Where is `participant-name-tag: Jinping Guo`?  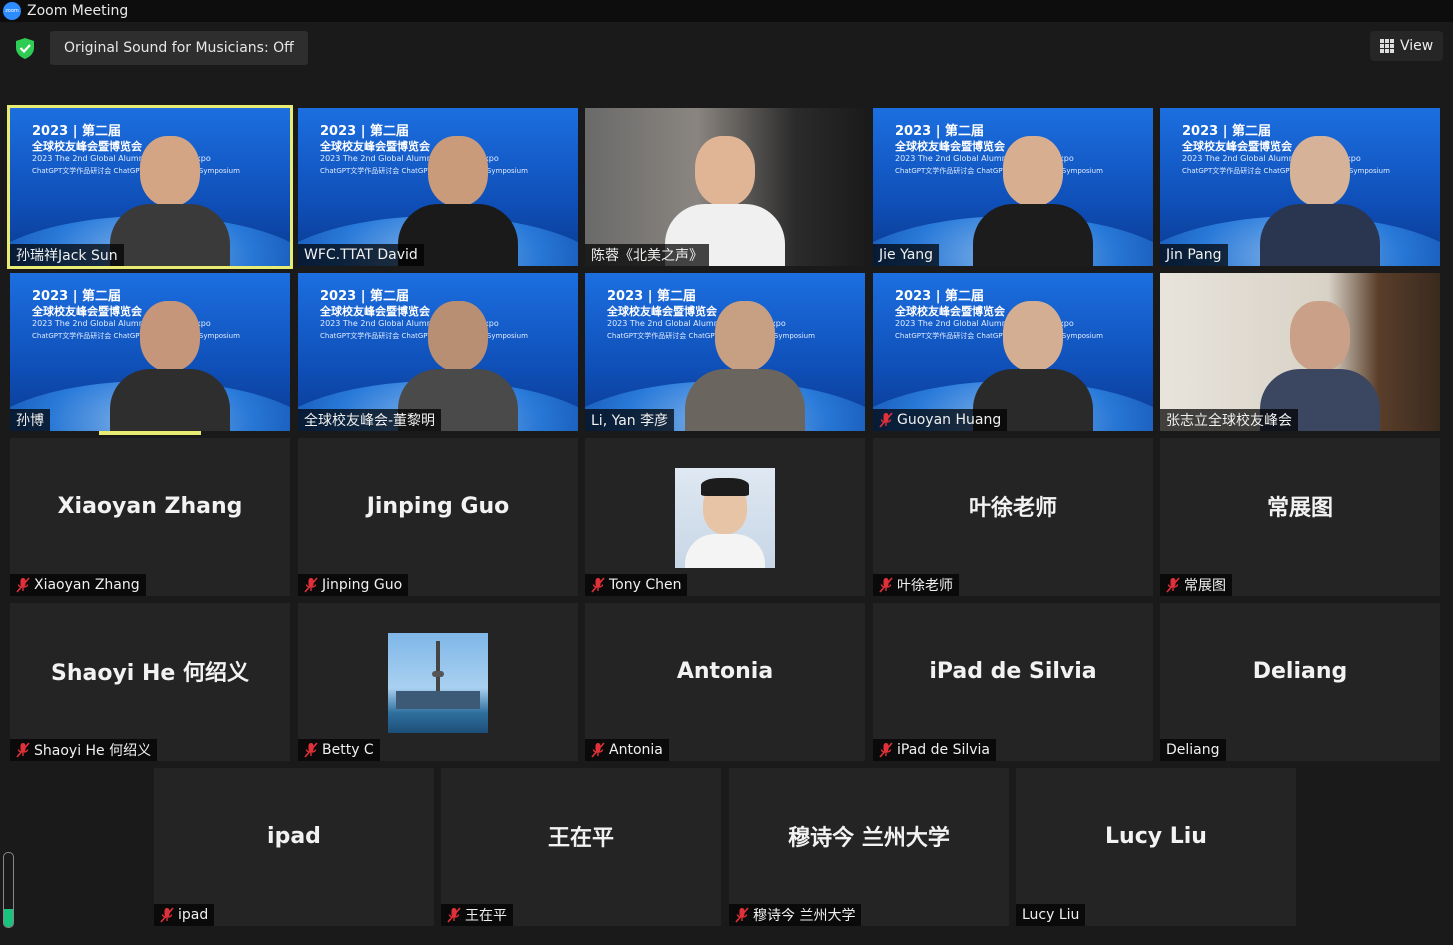 participant-name-tag: Jinping Guo is located at coordinates (353, 585).